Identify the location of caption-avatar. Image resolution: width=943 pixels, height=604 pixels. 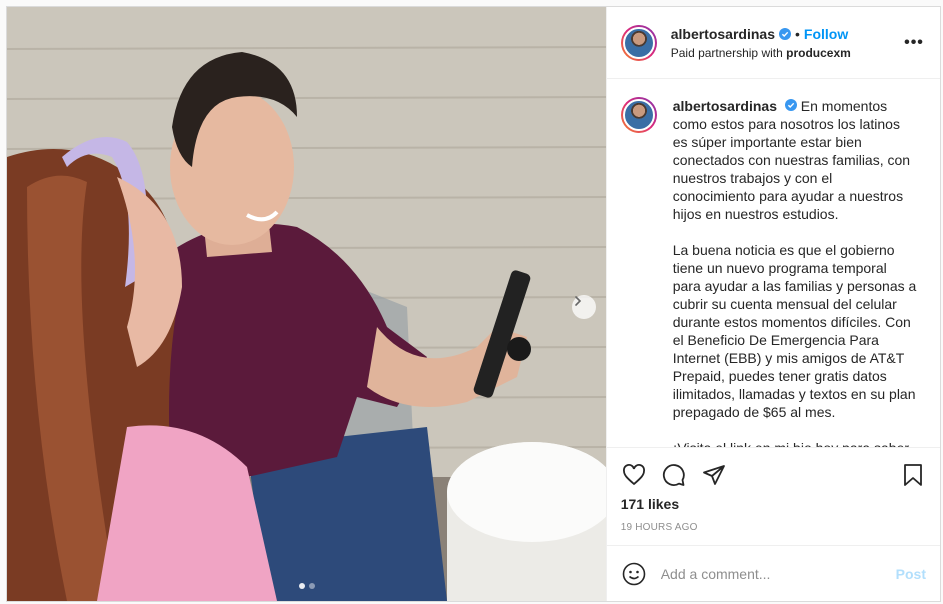
(638, 115).